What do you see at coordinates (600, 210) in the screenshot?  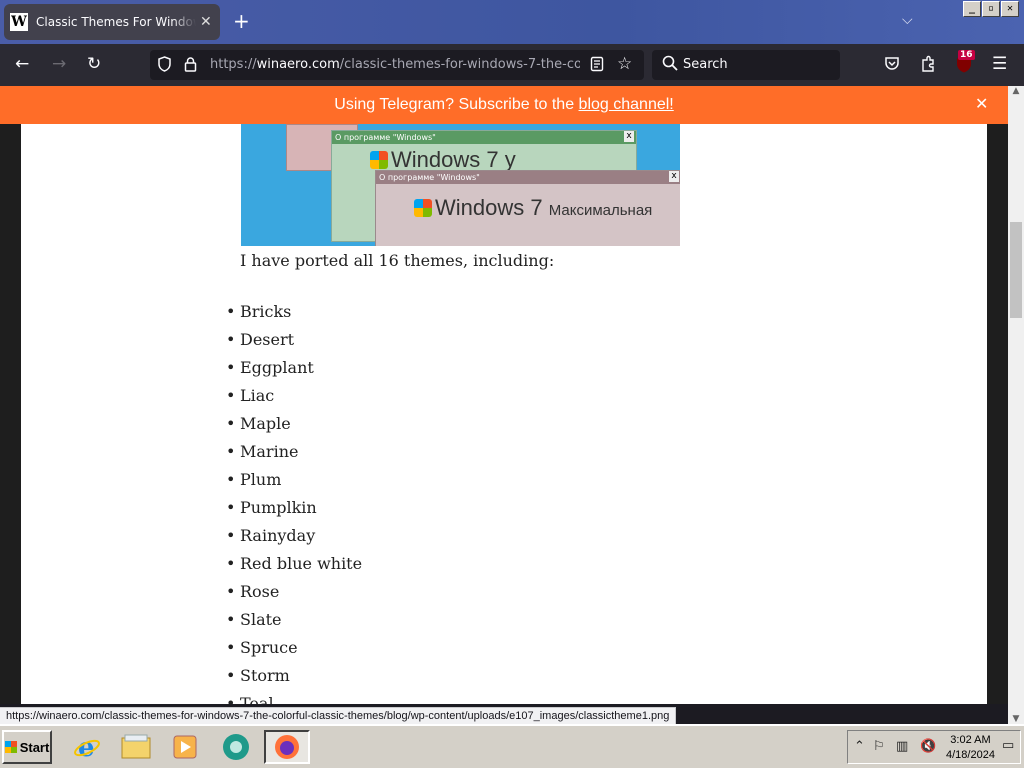 I see `edition-text: Максимальная` at bounding box center [600, 210].